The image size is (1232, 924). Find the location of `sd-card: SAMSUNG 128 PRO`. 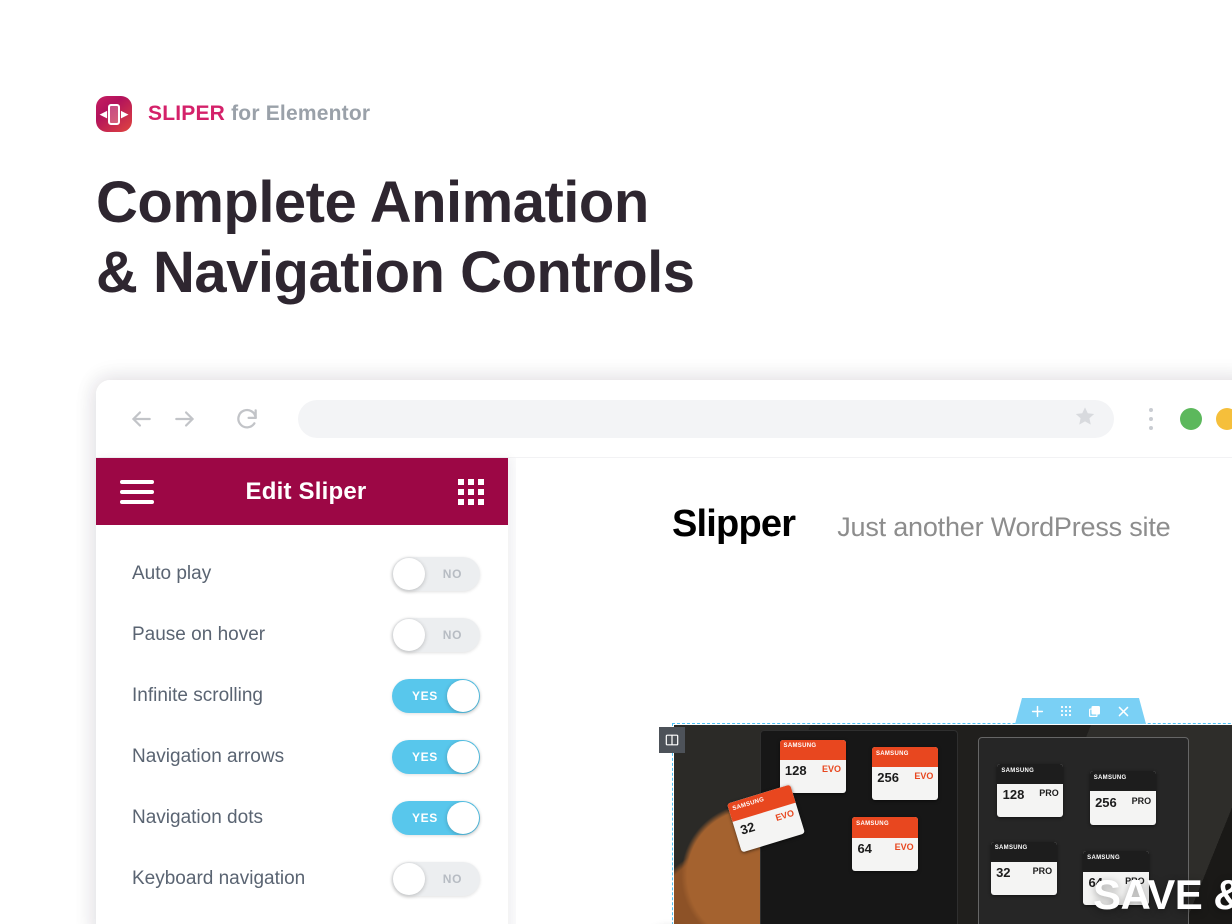

sd-card: SAMSUNG 128 PRO is located at coordinates (1030, 790).